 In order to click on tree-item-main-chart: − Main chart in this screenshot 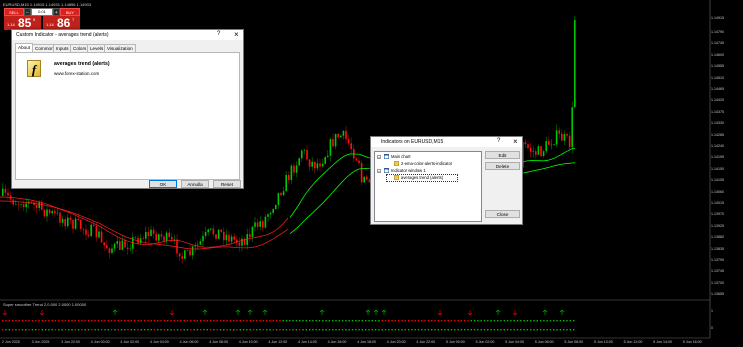, I will do `click(427, 157)`.